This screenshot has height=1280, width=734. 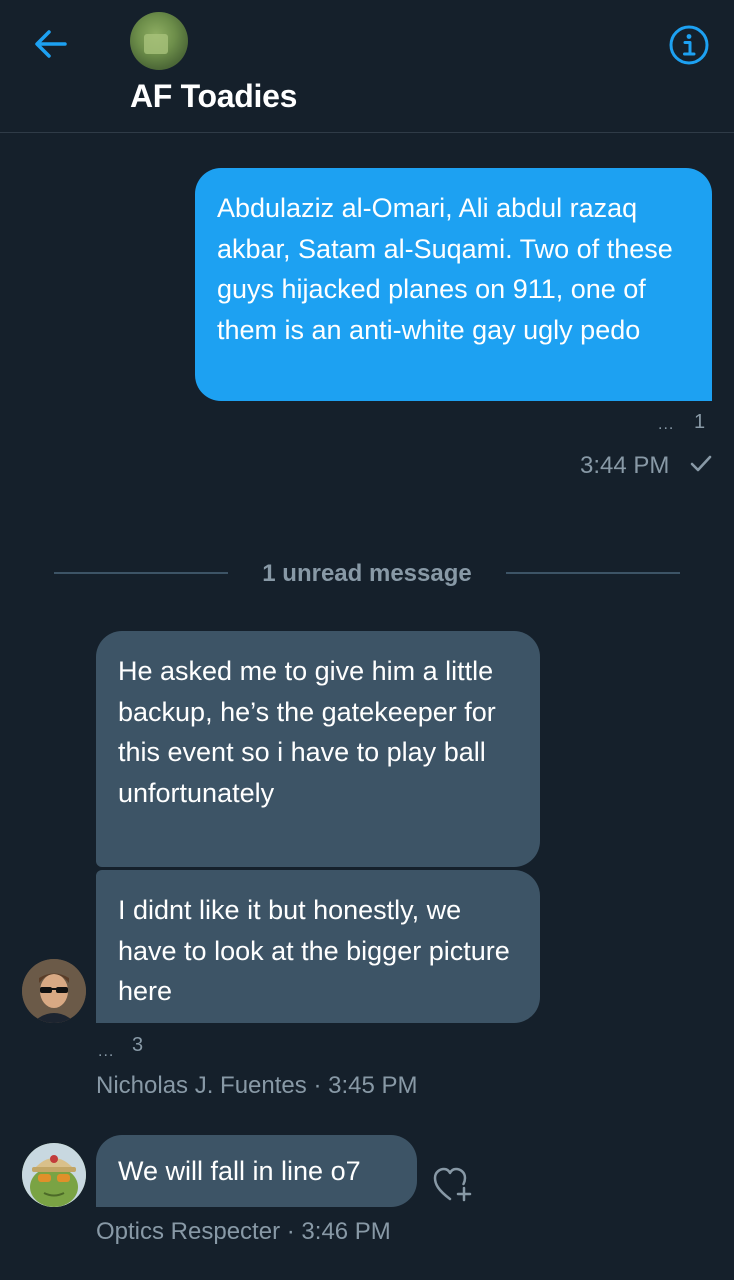 I want to click on conversation-header: AF Toadies, so click(x=367, y=66).